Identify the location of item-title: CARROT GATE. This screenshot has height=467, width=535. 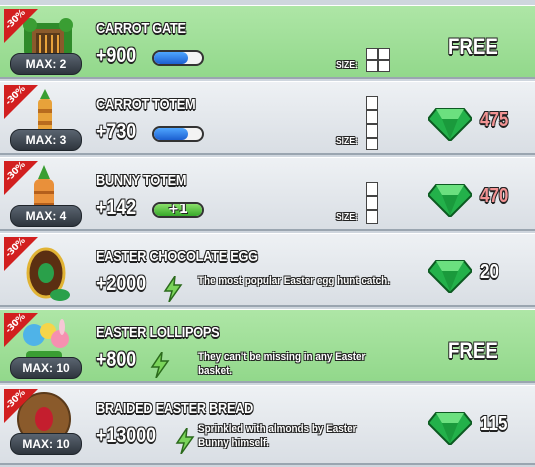
(141, 28).